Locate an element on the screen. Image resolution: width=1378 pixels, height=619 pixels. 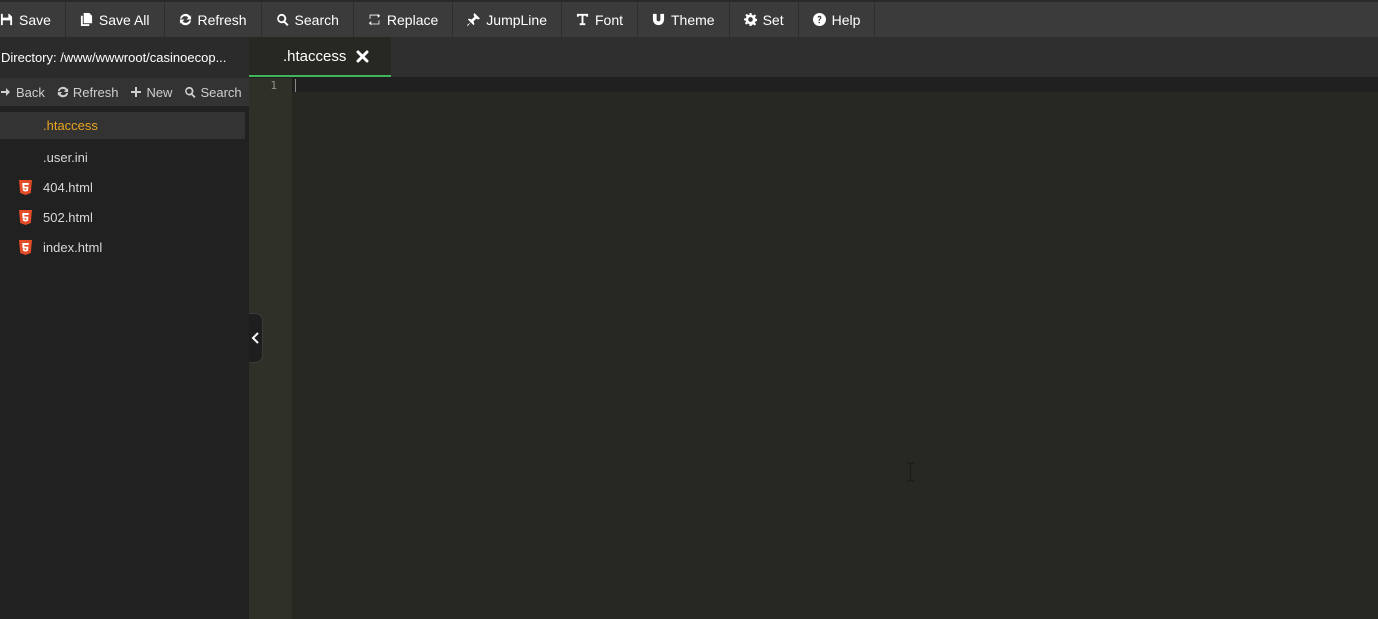
font-button-label: Font is located at coordinates (608, 19).